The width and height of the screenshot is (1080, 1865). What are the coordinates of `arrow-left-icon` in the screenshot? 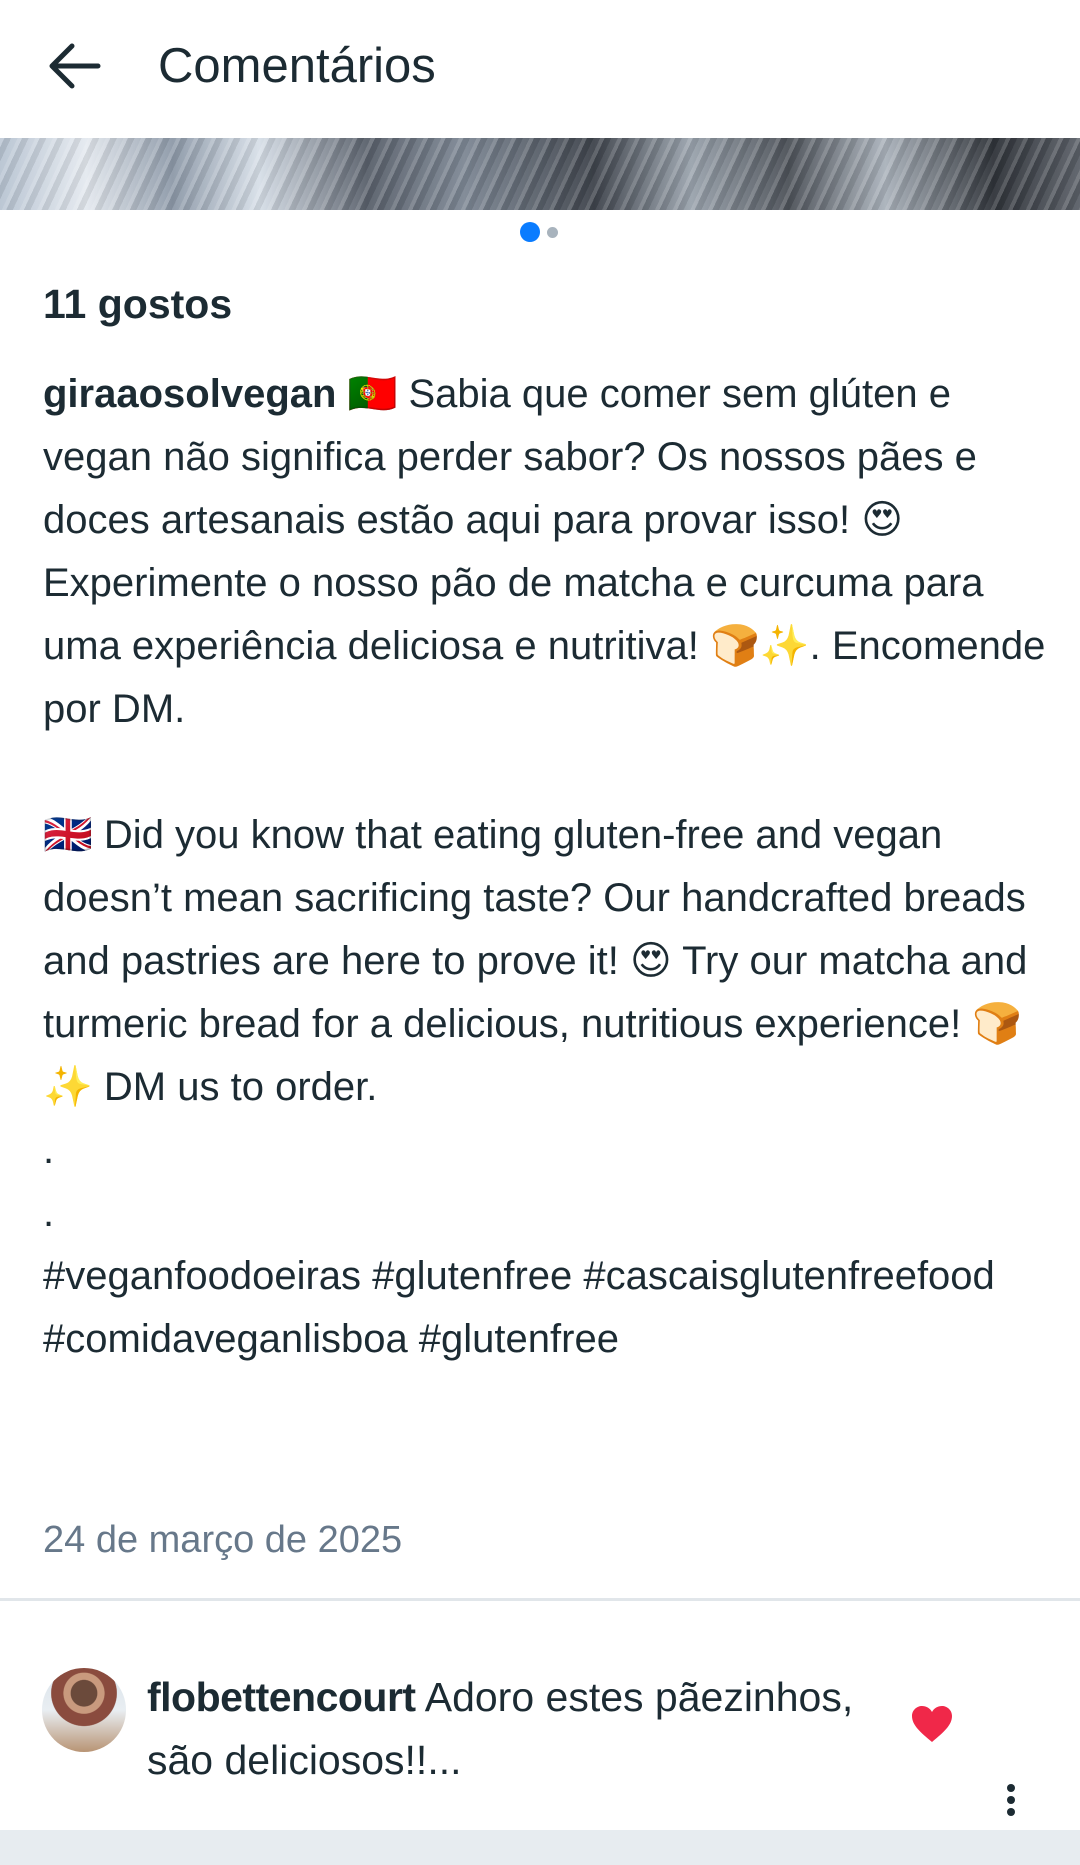 It's located at (75, 66).